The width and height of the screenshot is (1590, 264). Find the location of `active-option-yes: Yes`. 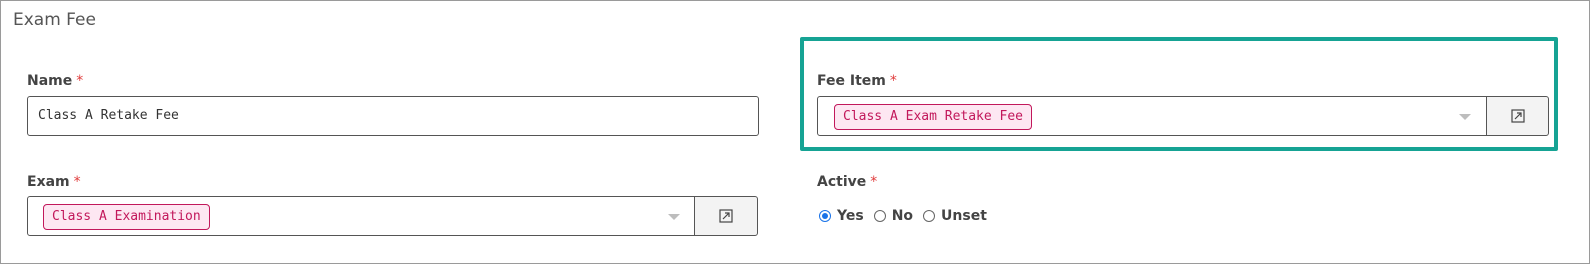

active-option-yes: Yes is located at coordinates (850, 216).